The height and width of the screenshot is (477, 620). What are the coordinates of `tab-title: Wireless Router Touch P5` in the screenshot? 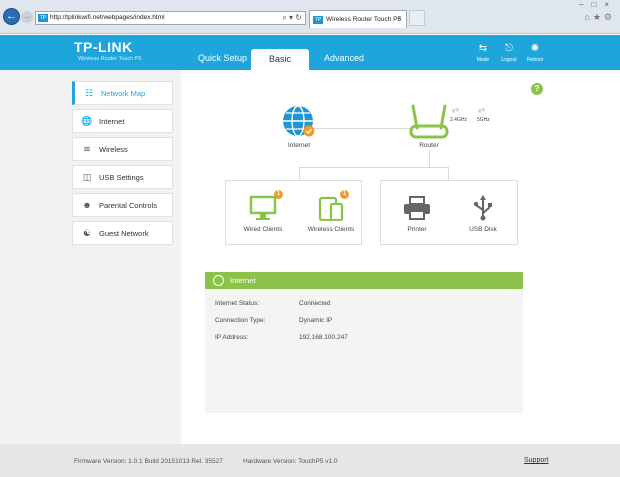 It's located at (364, 19).